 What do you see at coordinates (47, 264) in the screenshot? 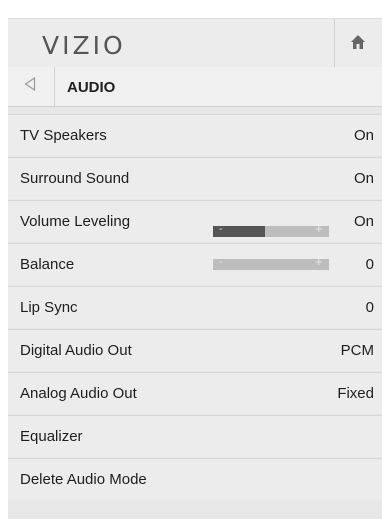
I see `menu-item-label: Balance` at bounding box center [47, 264].